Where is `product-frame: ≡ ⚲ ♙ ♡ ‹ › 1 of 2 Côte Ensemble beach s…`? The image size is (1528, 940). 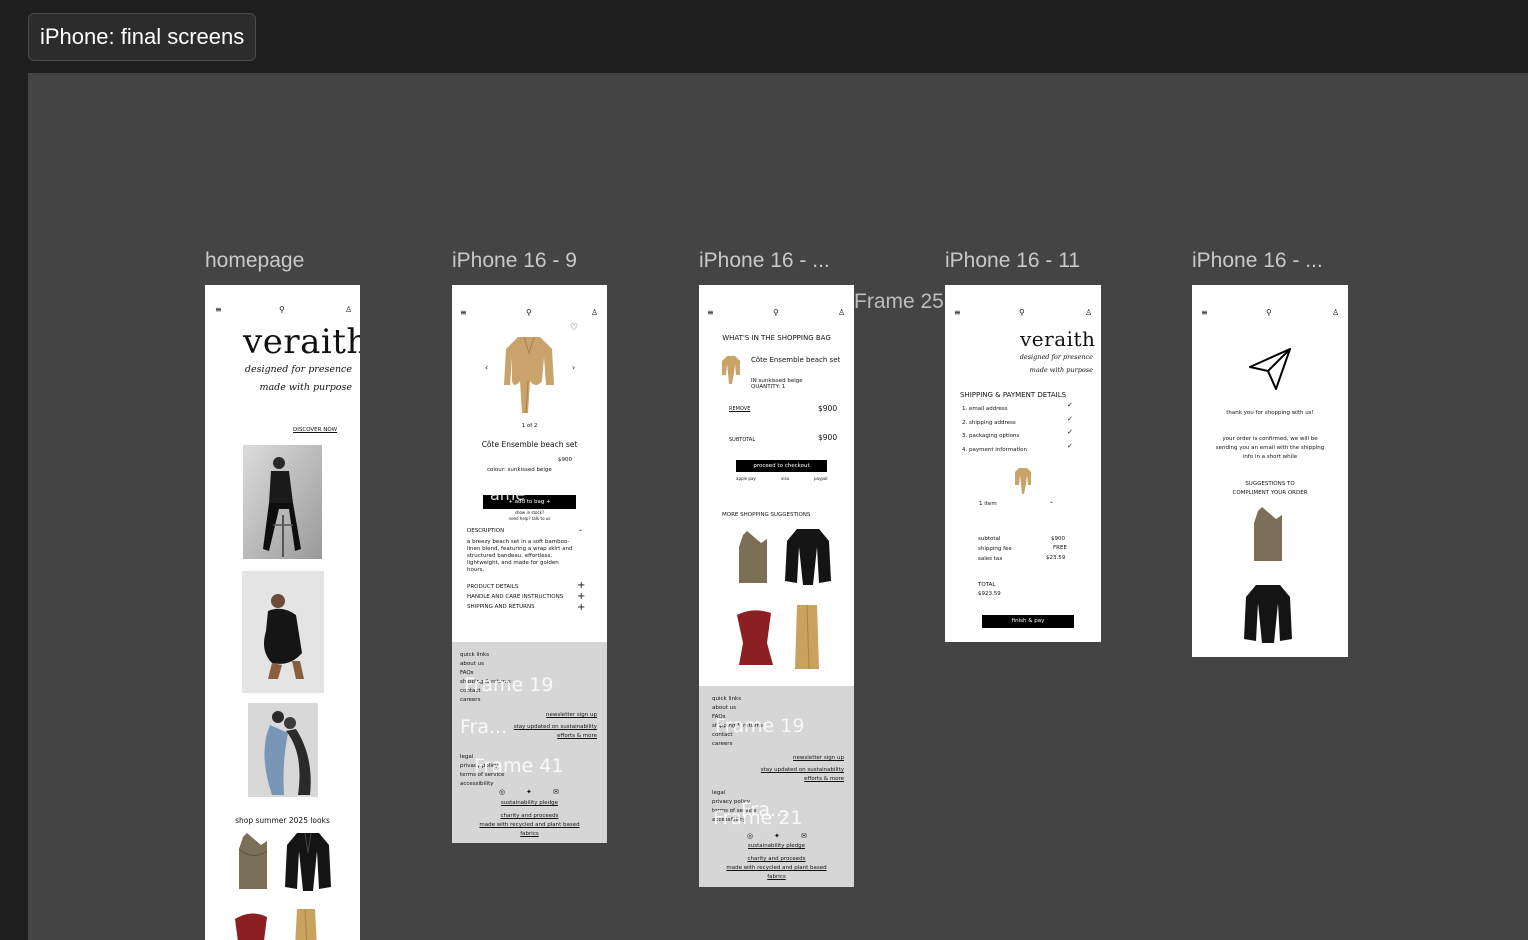
product-frame: ≡ ⚲ ♙ ♡ ‹ › 1 of 2 Côte Ensemble beach s… is located at coordinates (529, 564).